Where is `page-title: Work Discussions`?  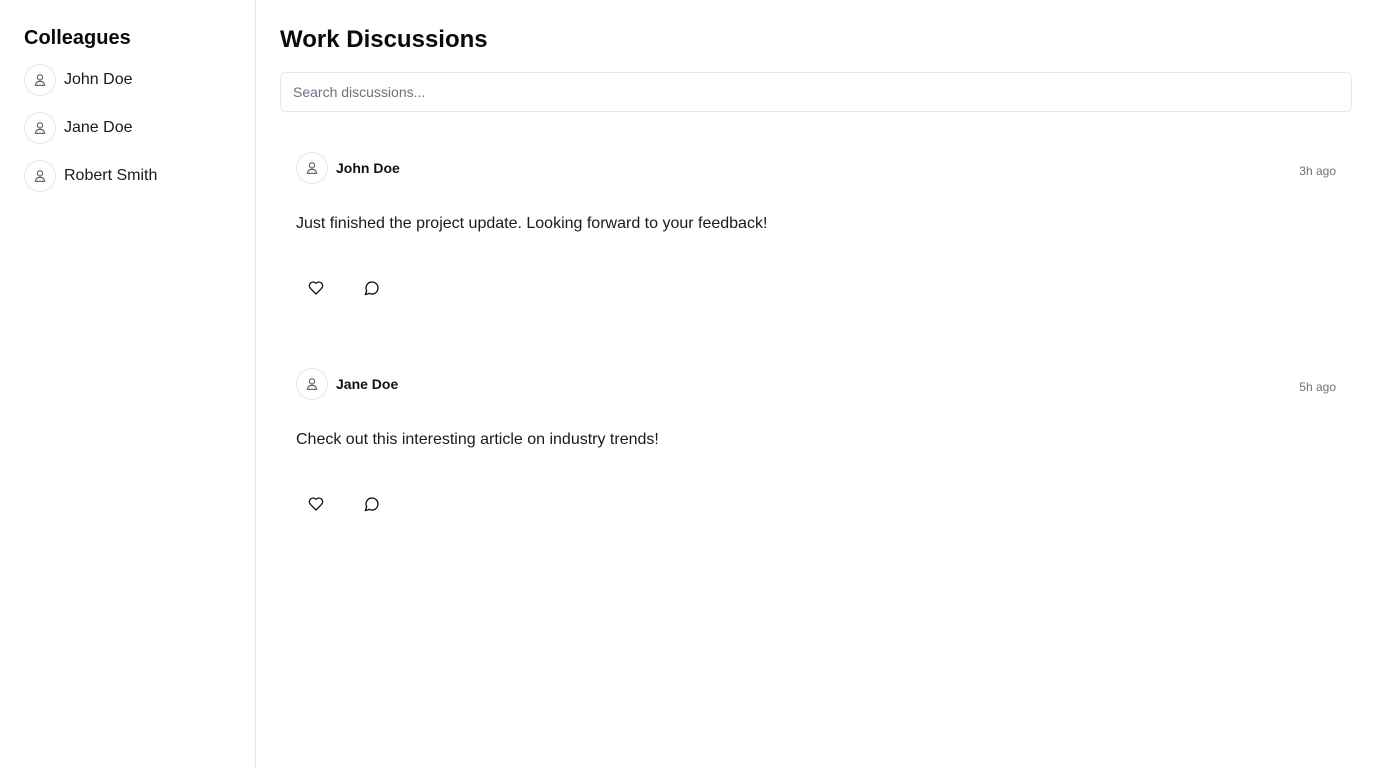 page-title: Work Discussions is located at coordinates (384, 39).